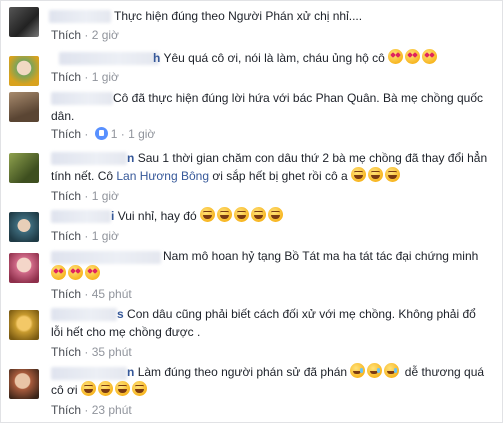 The width and height of the screenshot is (503, 423). What do you see at coordinates (101, 133) in the screenshot?
I see `like-reaction-icon` at bounding box center [101, 133].